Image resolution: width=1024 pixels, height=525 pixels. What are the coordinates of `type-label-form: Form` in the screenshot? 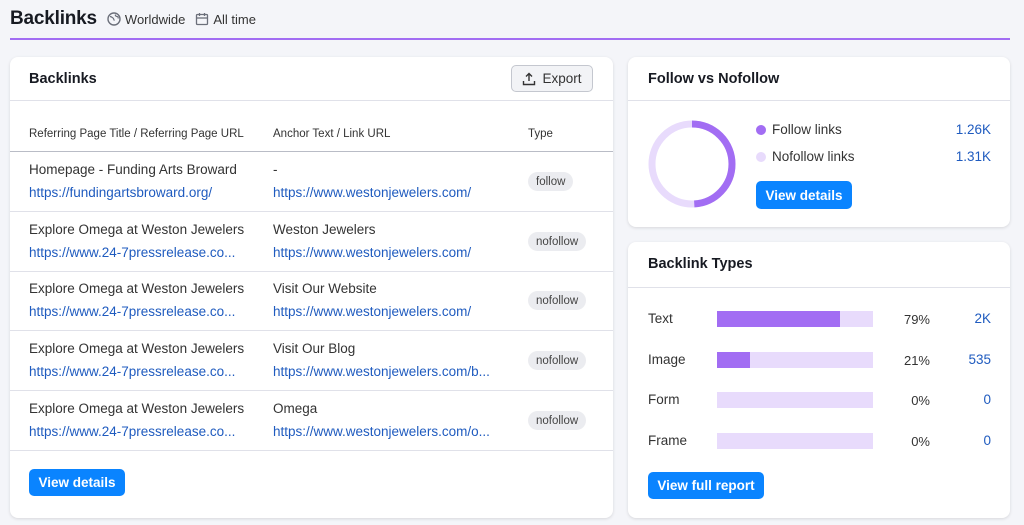 It's located at (664, 399).